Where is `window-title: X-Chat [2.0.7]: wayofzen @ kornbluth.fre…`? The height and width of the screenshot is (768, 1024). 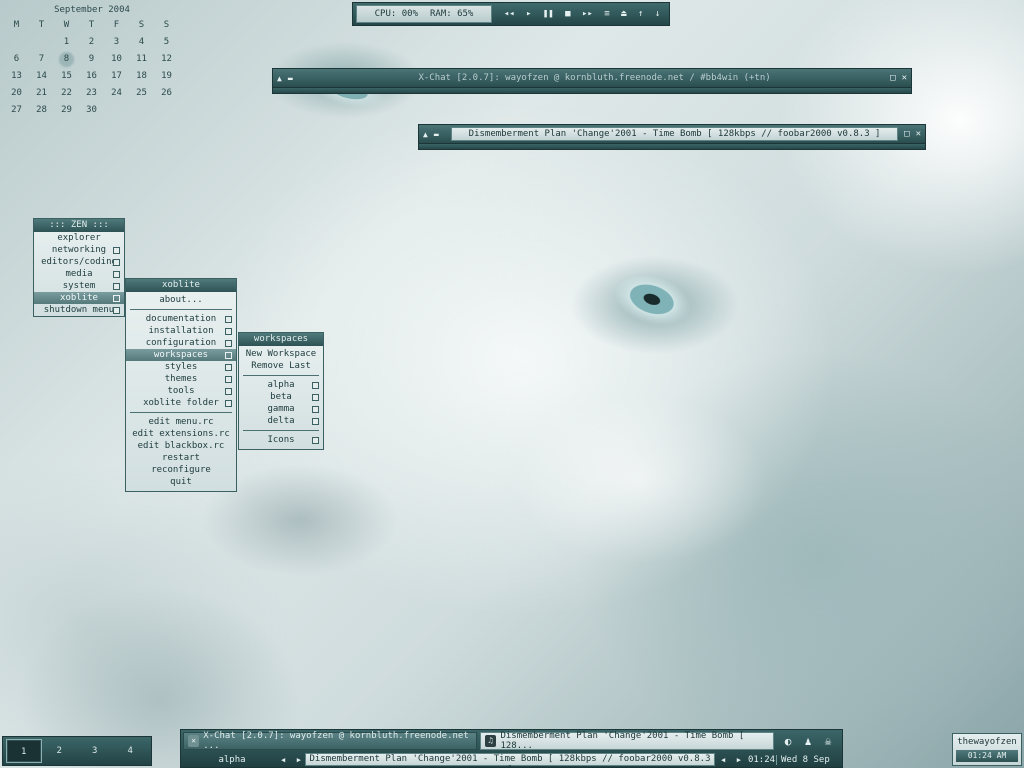 window-title: X-Chat [2.0.7]: wayofzen @ kornbluth.fre… is located at coordinates (594, 78).